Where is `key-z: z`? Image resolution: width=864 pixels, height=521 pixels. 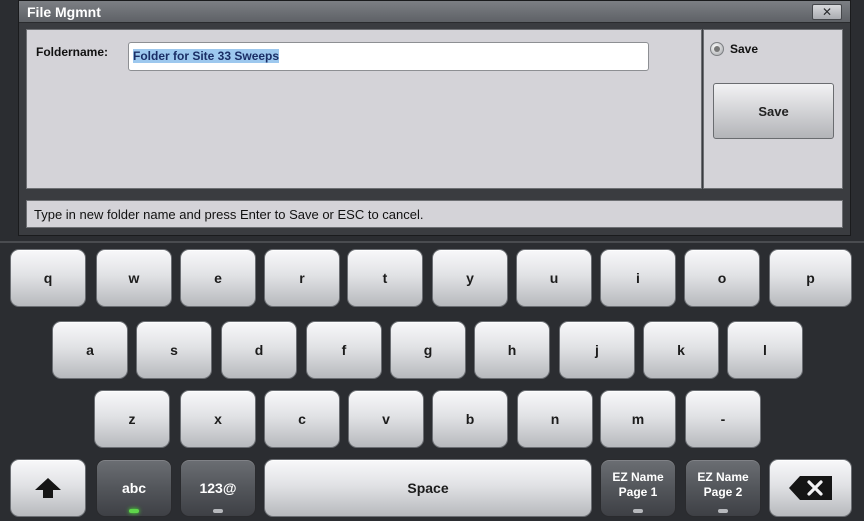 key-z: z is located at coordinates (132, 419).